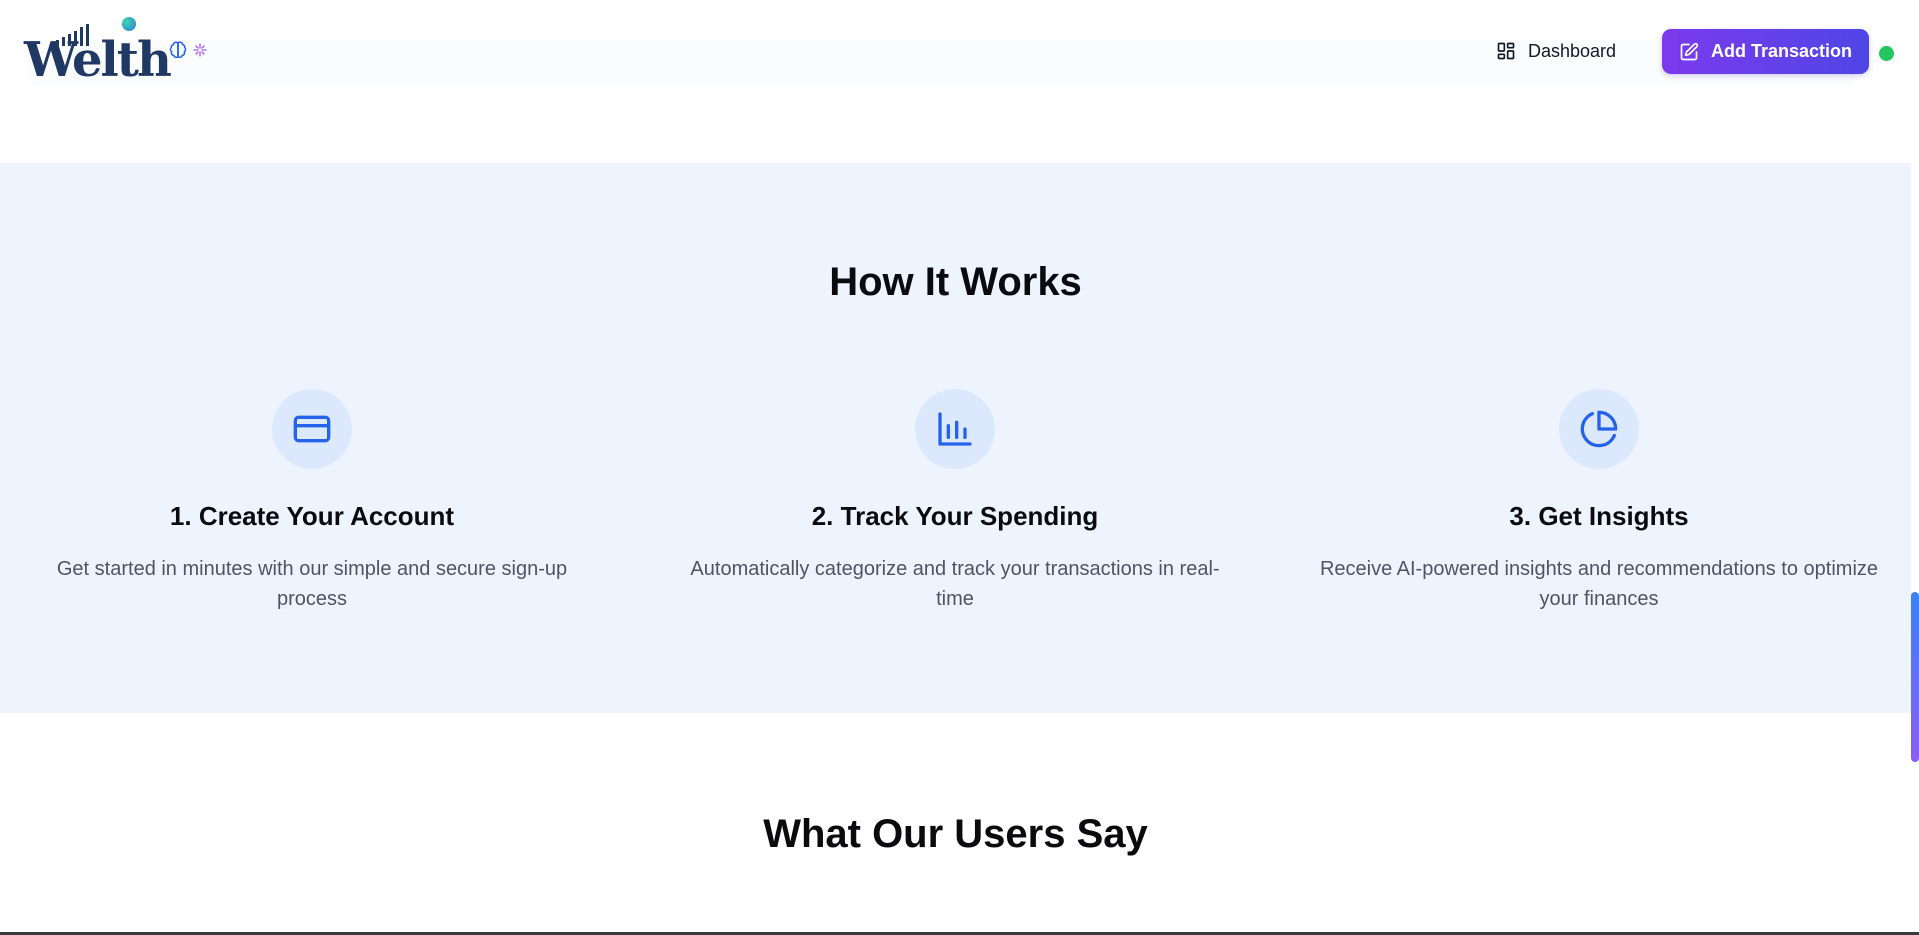  What do you see at coordinates (98, 60) in the screenshot?
I see `logo-text: Welth` at bounding box center [98, 60].